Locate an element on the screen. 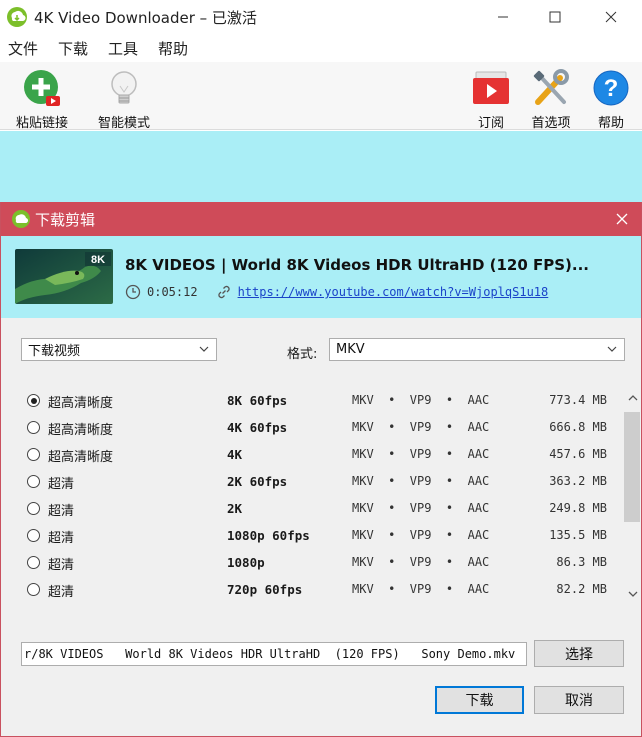  minimize-icon is located at coordinates (503, 17).